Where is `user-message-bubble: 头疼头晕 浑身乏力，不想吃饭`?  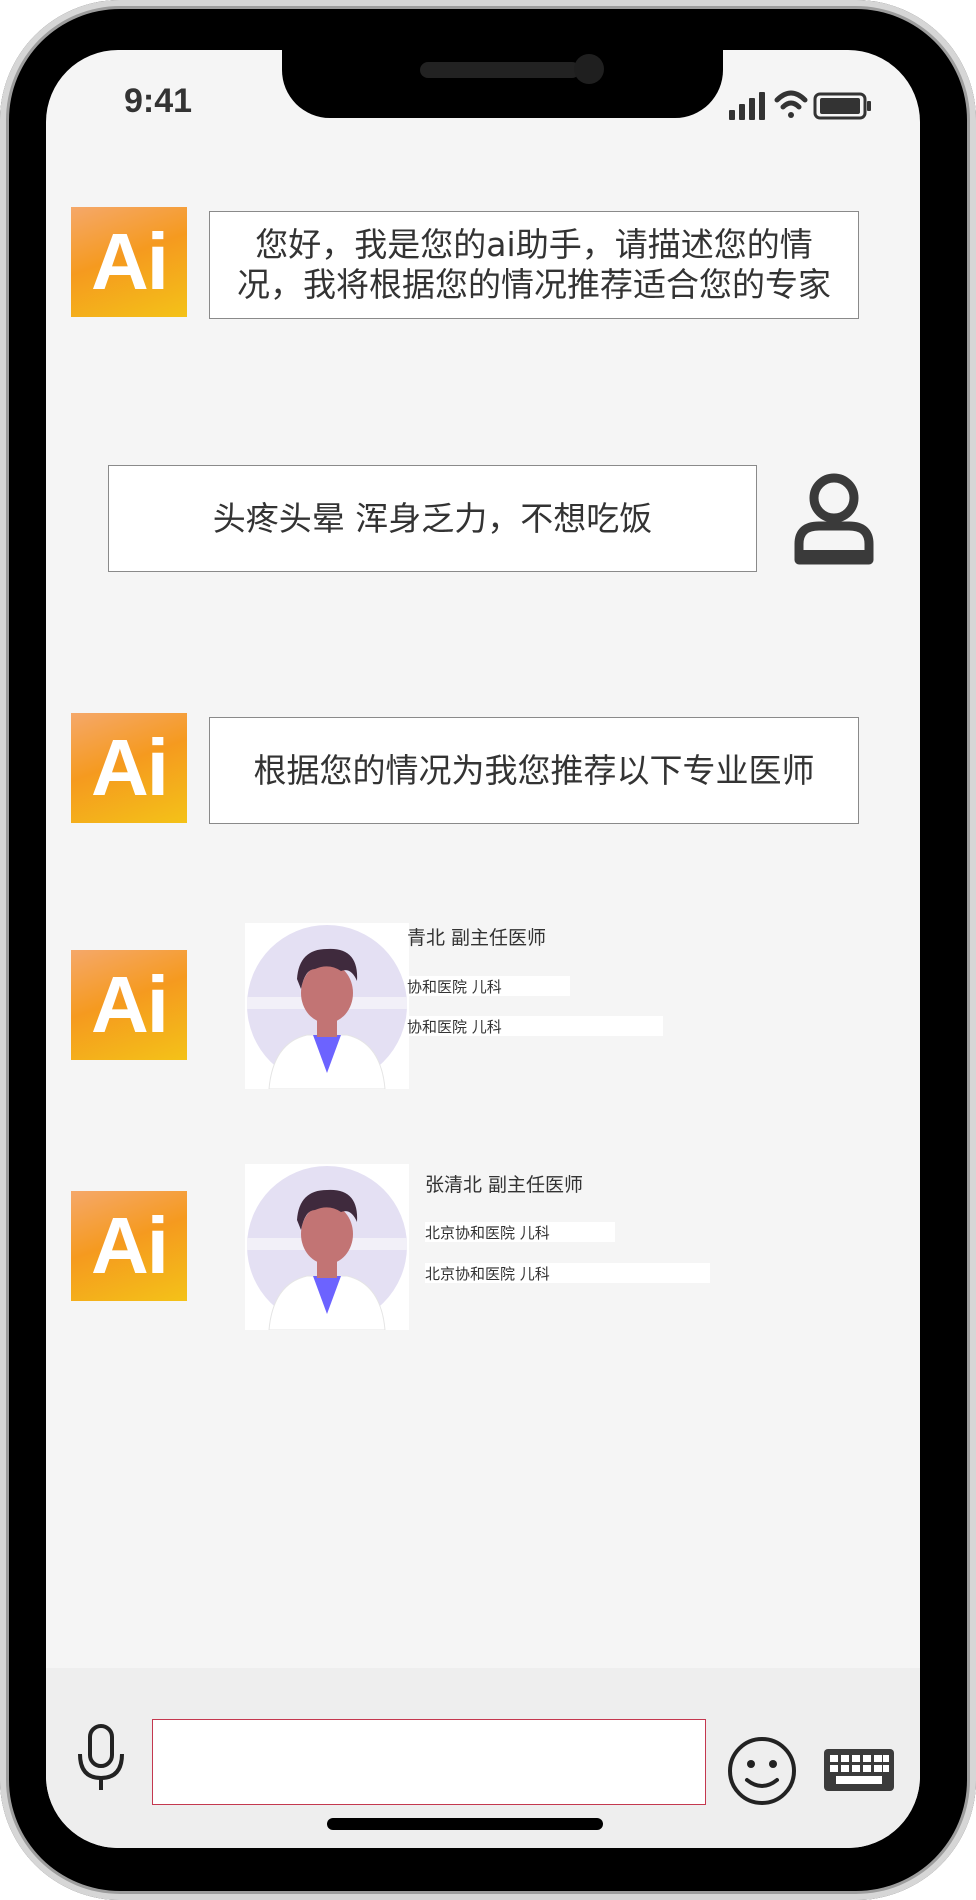 user-message-bubble: 头疼头晕 浑身乏力，不想吃饭 is located at coordinates (432, 518).